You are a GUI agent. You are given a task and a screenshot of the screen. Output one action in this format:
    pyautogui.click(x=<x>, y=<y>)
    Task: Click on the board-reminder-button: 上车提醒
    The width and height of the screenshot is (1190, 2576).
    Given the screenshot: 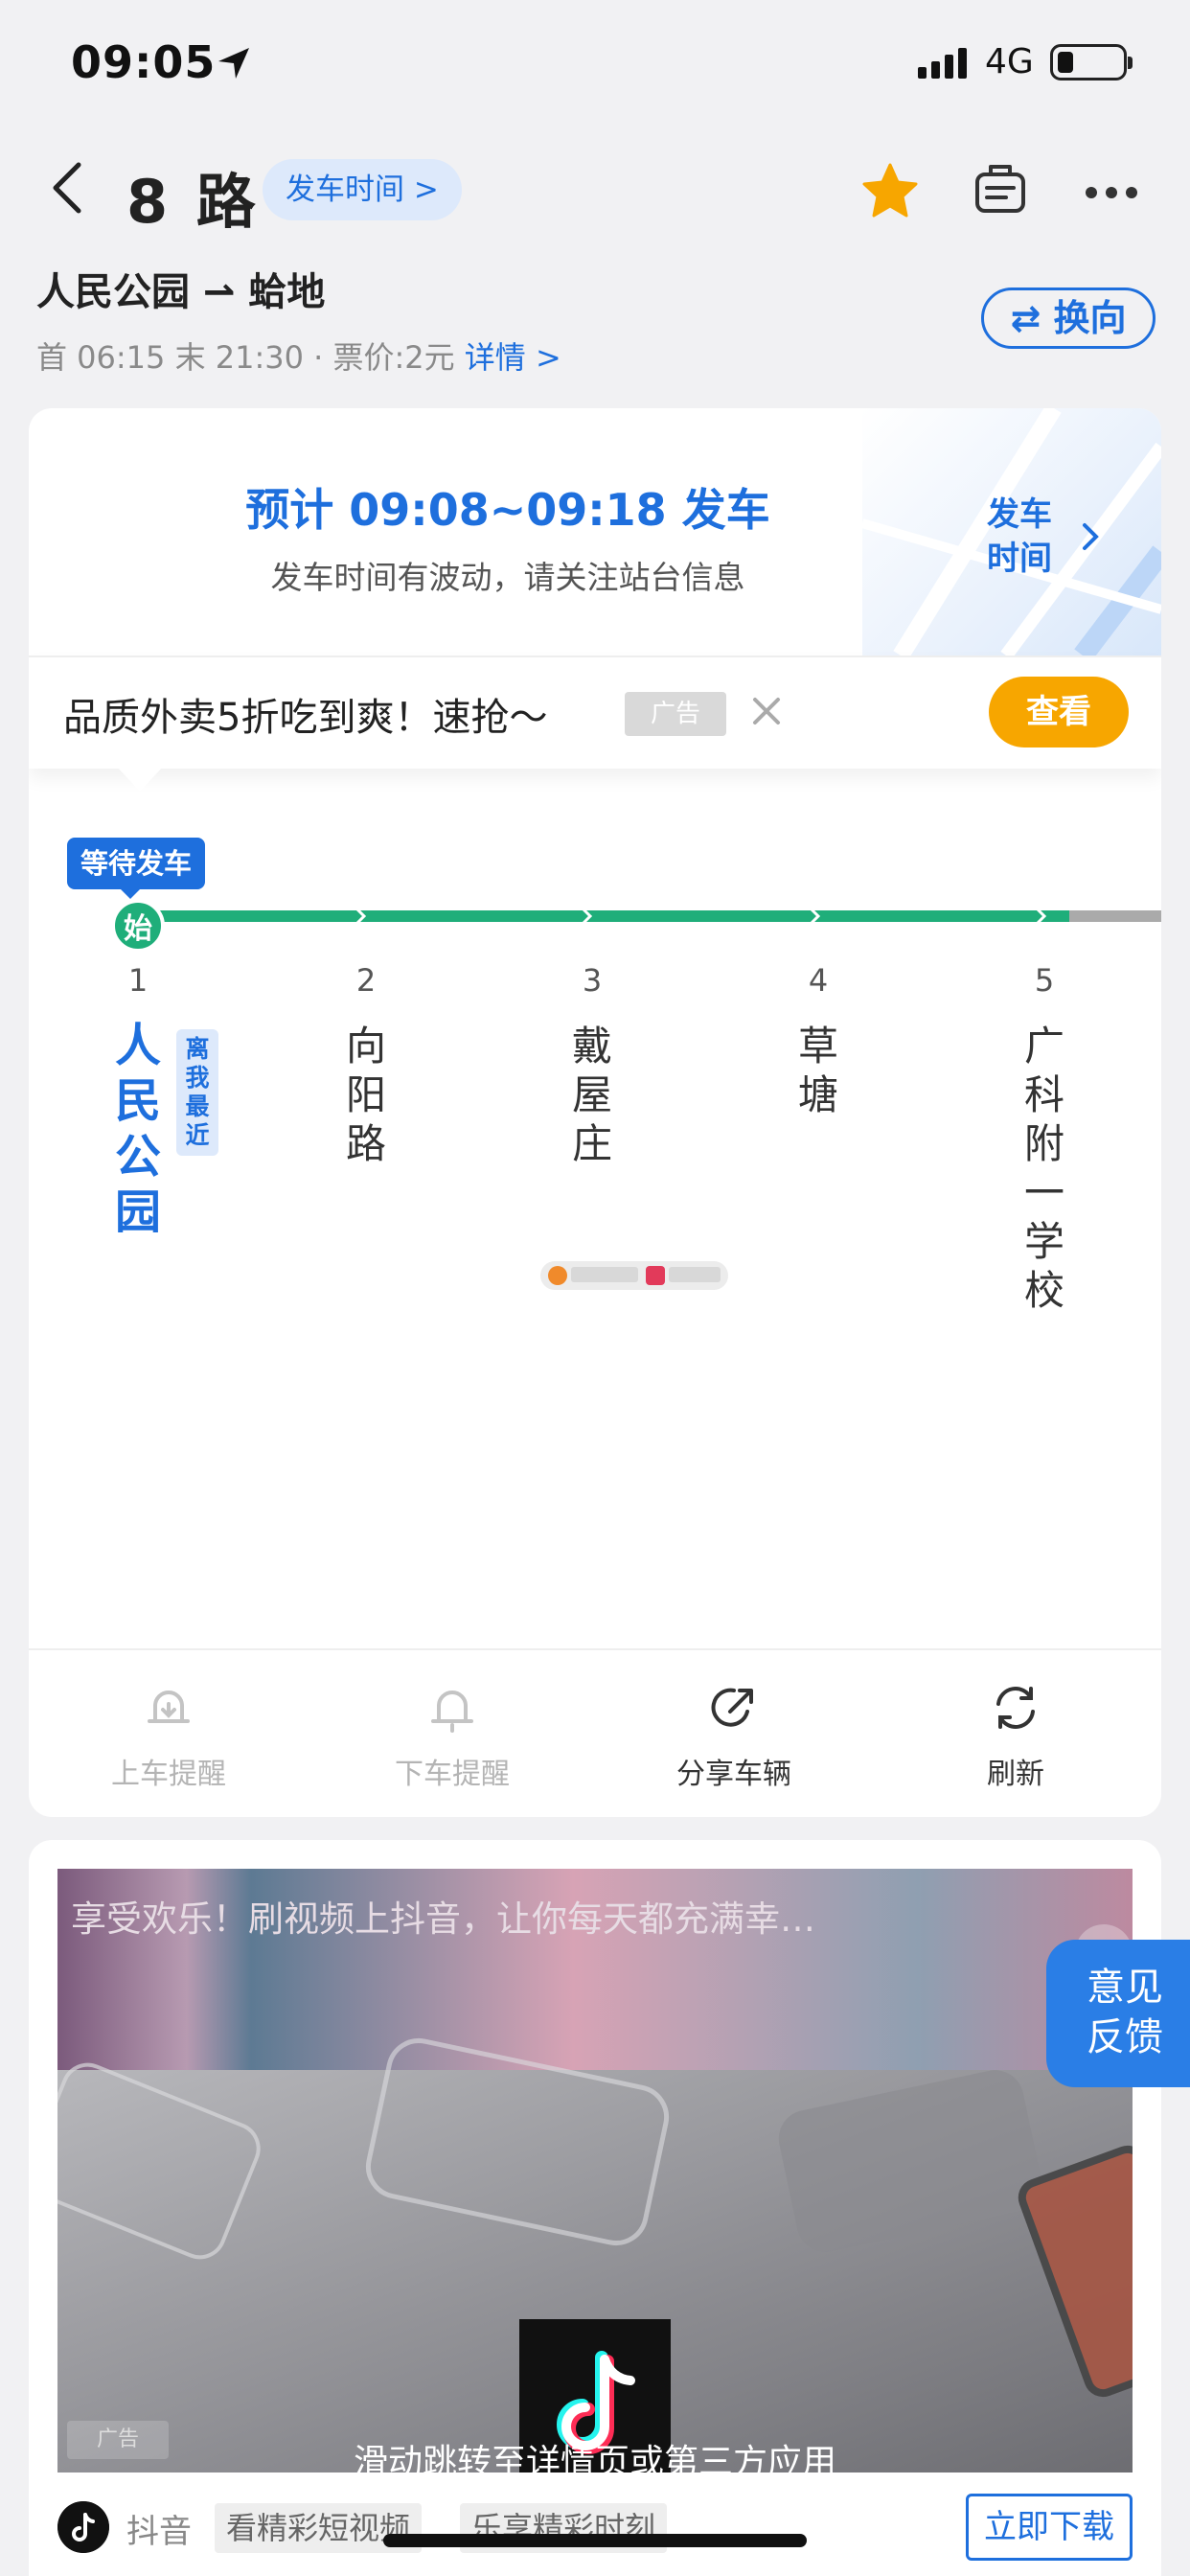 What is the action you would take?
    pyautogui.click(x=168, y=1736)
    